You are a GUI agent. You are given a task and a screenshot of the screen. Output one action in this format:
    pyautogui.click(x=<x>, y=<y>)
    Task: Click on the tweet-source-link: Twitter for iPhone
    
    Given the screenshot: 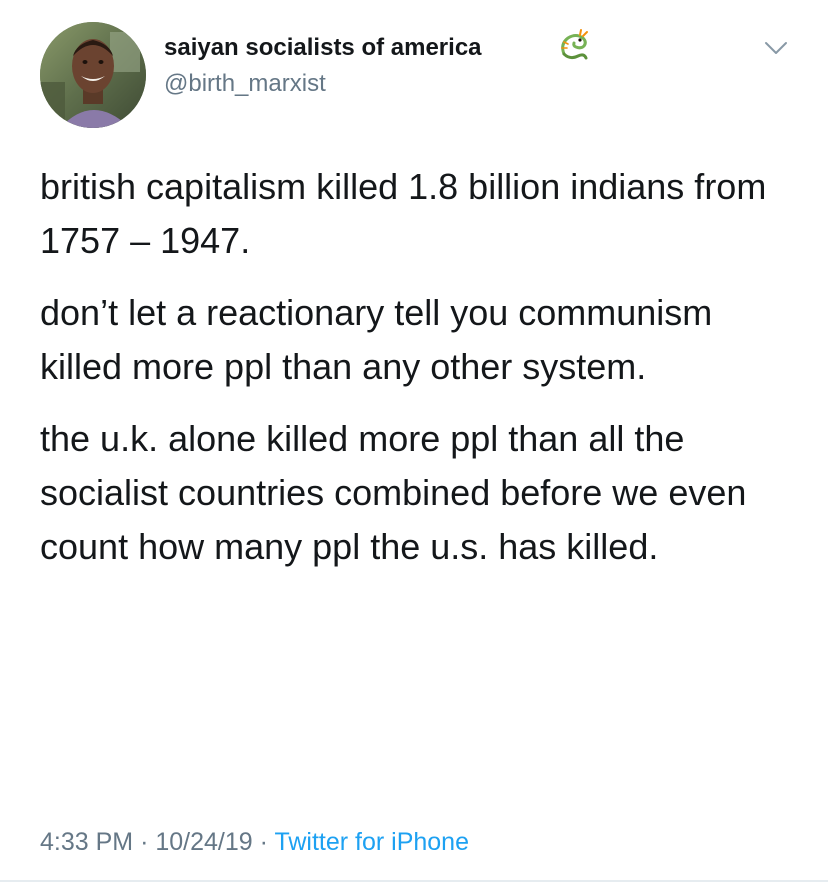 What is the action you would take?
    pyautogui.click(x=371, y=842)
    